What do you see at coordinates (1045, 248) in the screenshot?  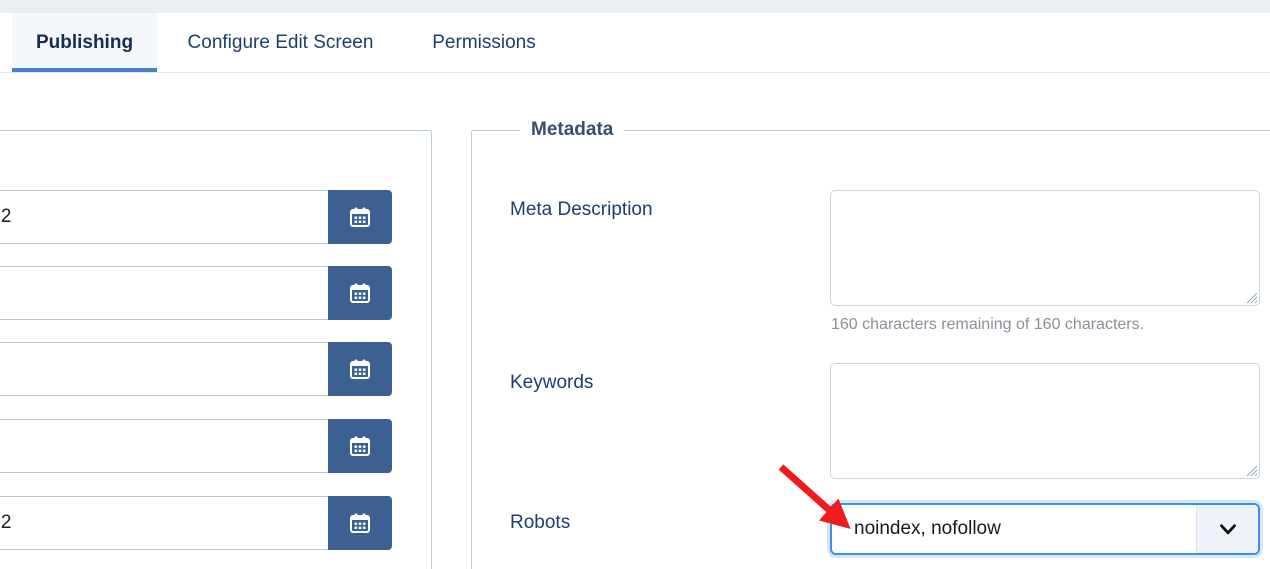 I see `meta-description-textarea` at bounding box center [1045, 248].